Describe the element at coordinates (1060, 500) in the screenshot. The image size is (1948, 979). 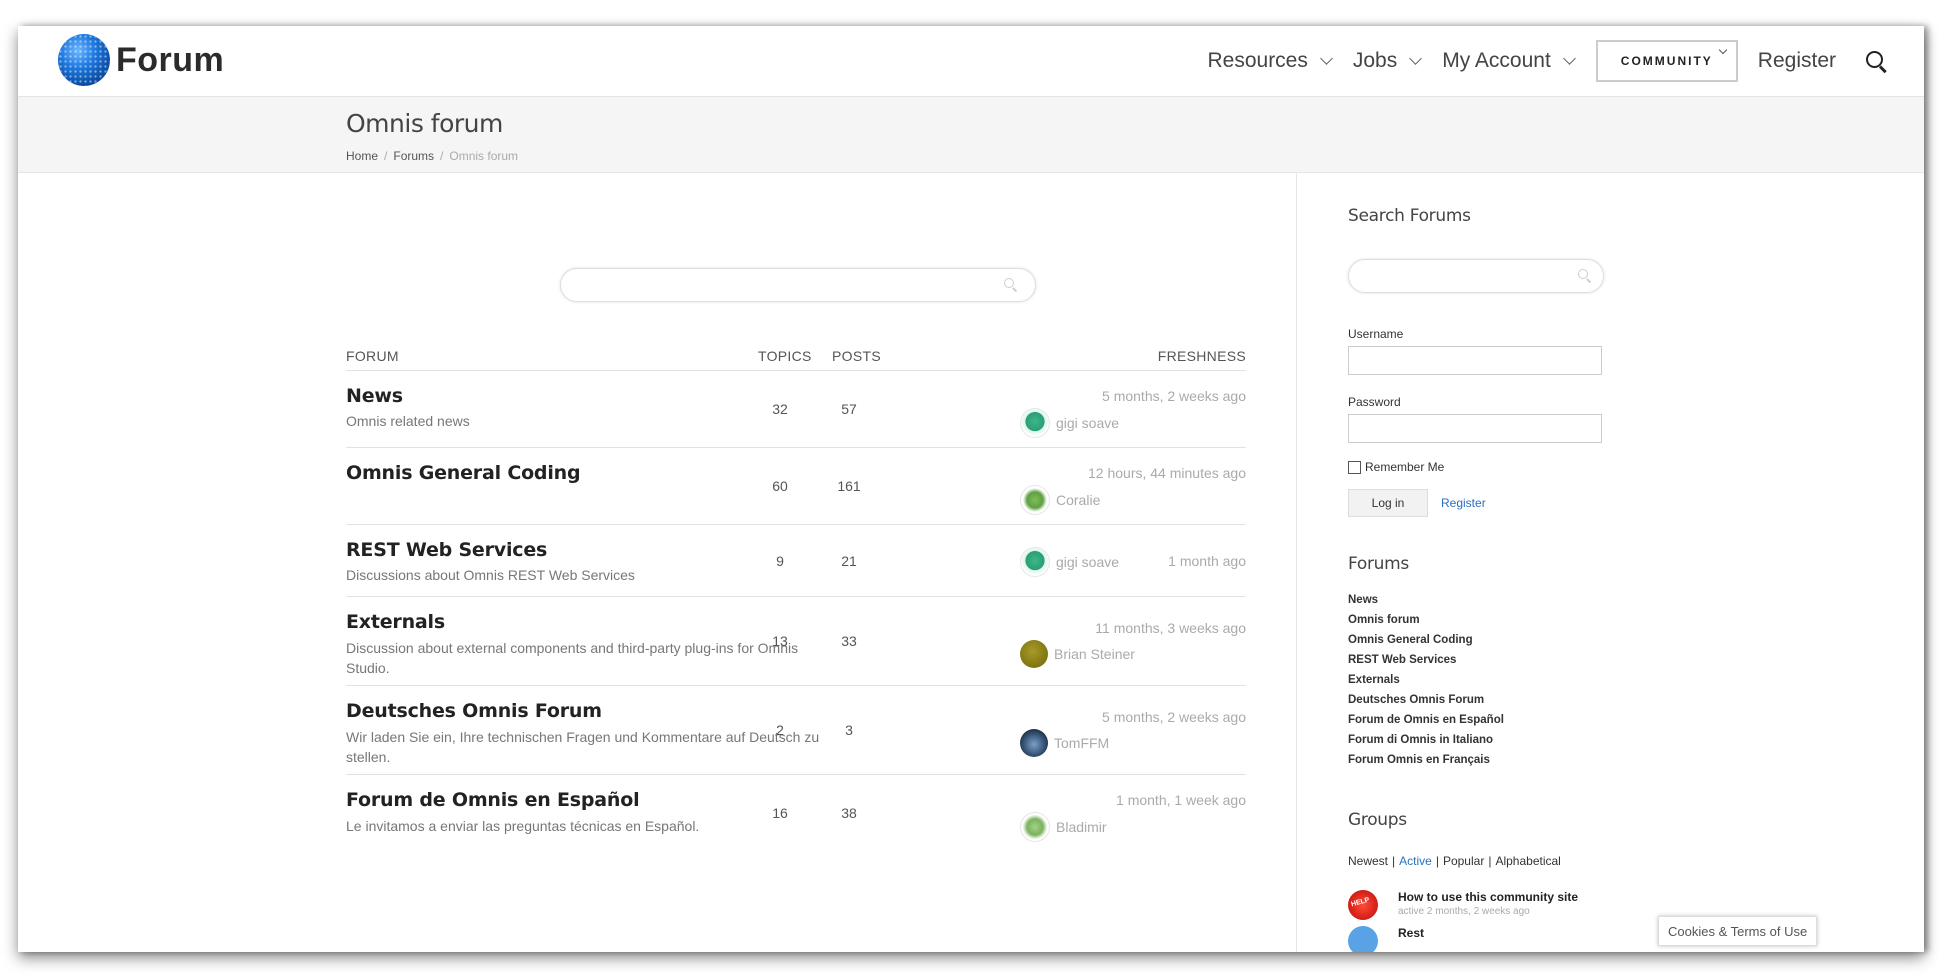
I see `author-link: Coralie` at that location.